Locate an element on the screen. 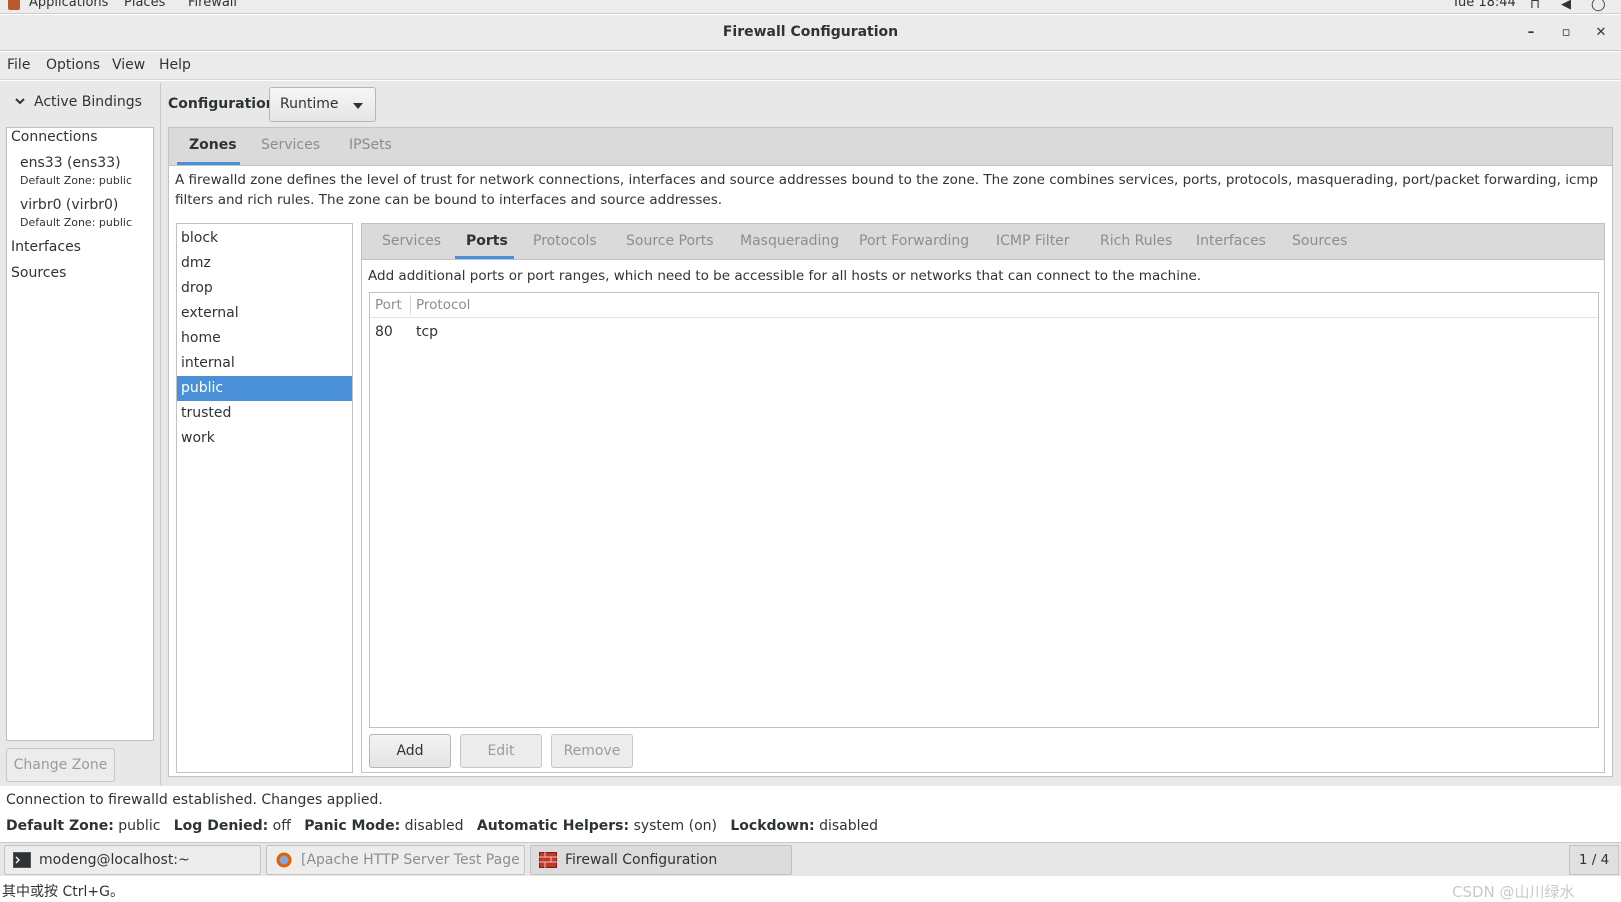 The height and width of the screenshot is (902, 1621). active-bindings-expander: Active Bindings is located at coordinates (78, 102).